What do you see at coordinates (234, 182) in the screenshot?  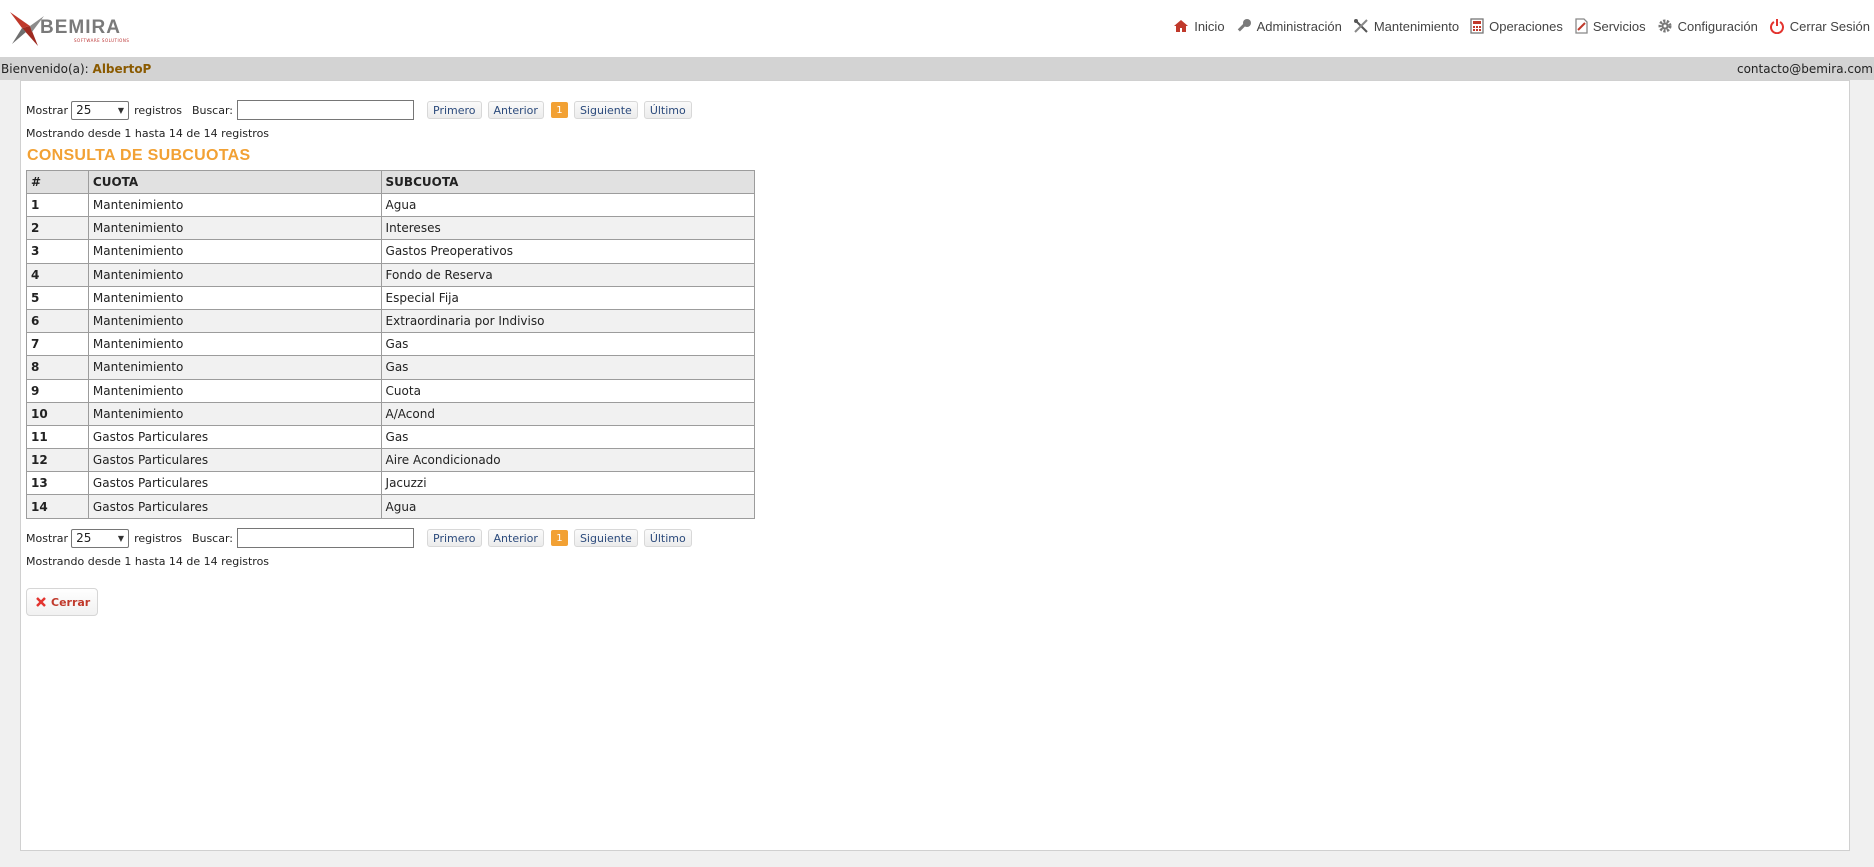 I see `column-header-cuota: CUOTA` at bounding box center [234, 182].